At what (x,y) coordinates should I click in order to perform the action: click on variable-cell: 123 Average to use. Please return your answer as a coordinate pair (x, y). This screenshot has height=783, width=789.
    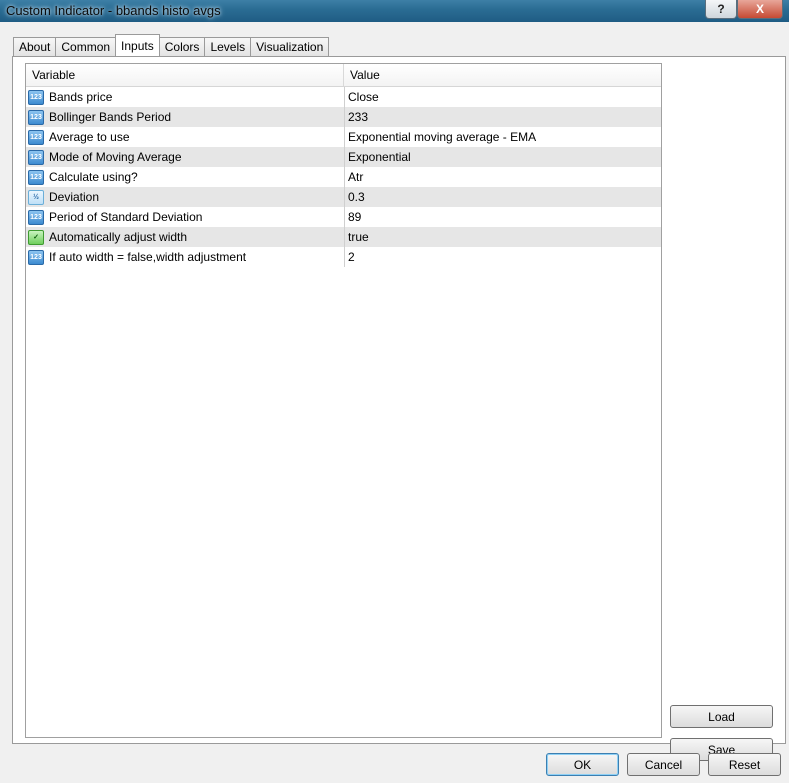
    Looking at the image, I should click on (185, 137).